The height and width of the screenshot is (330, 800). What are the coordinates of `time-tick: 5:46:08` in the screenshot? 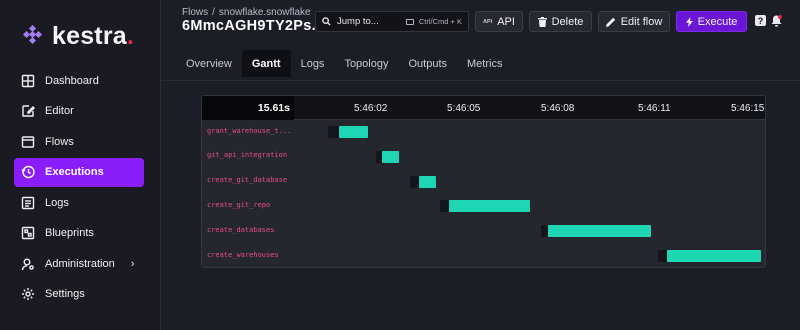 It's located at (558, 108).